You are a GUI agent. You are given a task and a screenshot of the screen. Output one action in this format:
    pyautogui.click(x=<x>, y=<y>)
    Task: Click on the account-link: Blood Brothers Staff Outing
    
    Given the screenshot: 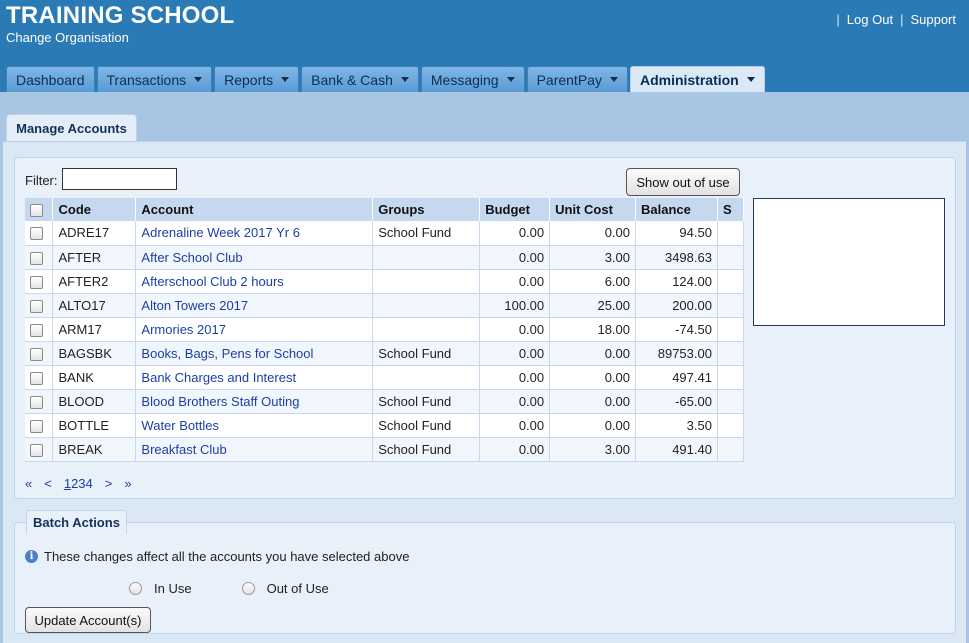 What is the action you would take?
    pyautogui.click(x=220, y=401)
    